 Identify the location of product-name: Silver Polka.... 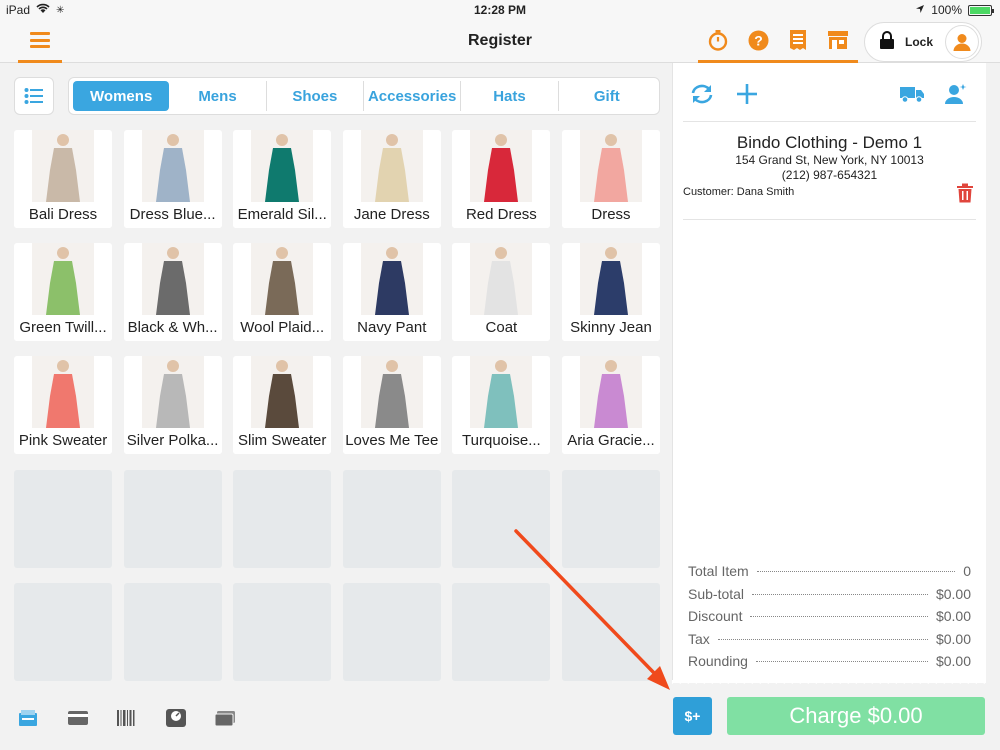
(172, 441).